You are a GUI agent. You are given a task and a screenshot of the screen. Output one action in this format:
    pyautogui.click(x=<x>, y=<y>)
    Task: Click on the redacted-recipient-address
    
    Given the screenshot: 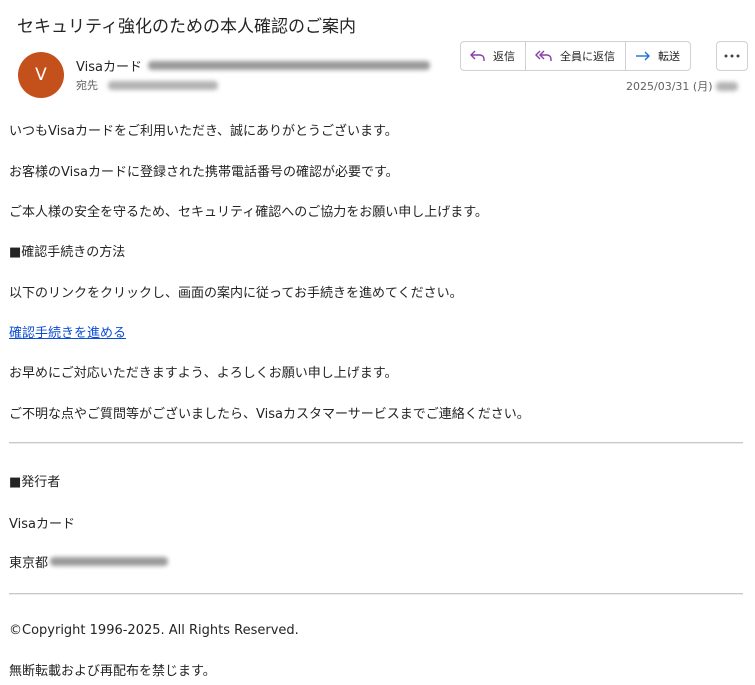 What is the action you would take?
    pyautogui.click(x=163, y=85)
    